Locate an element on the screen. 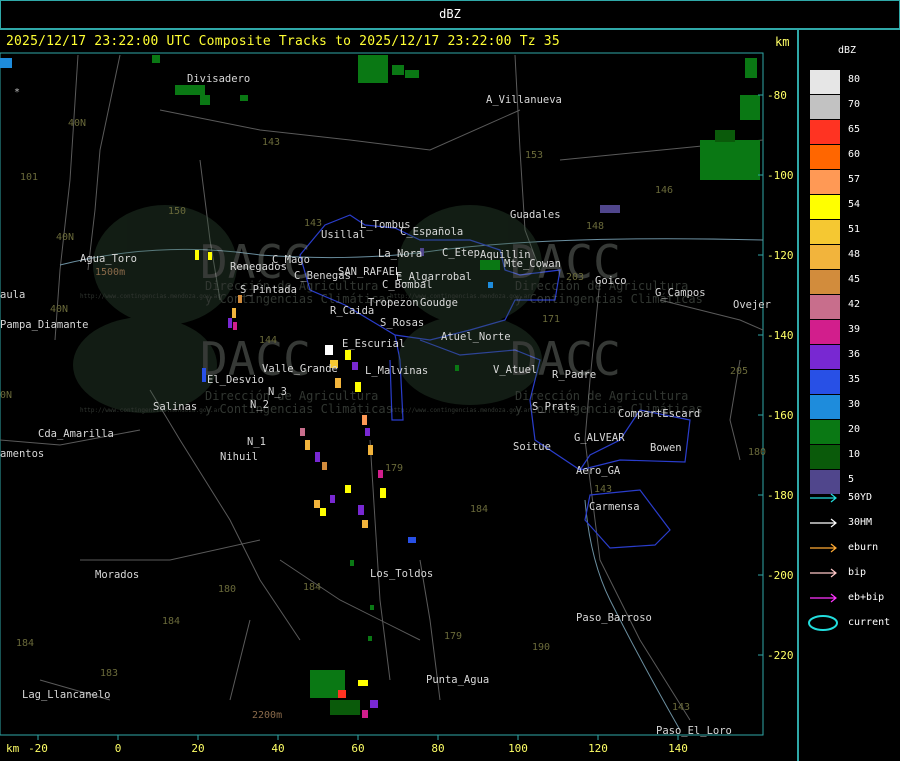 The image size is (900, 761). watermark-url-b: http://www.contingencias.mendoza.gov.ar is located at coordinates (150, 410).